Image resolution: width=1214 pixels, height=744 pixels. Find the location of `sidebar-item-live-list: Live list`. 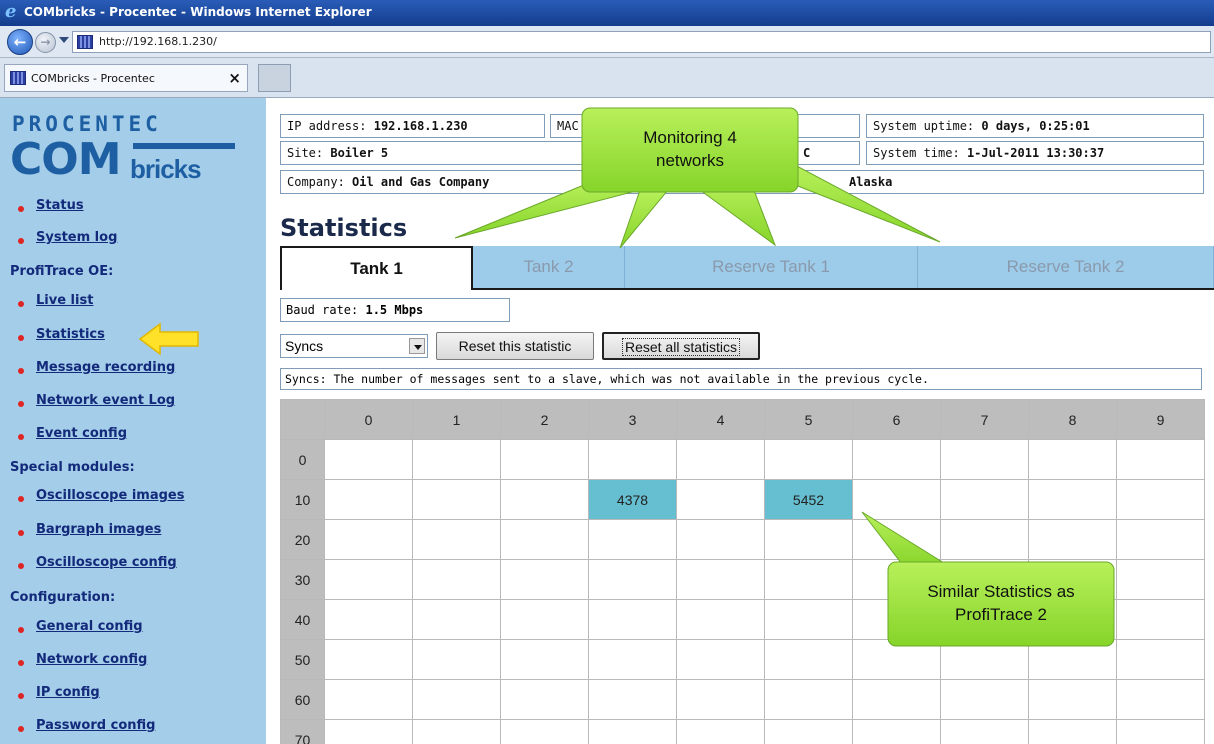

sidebar-item-live-list: Live list is located at coordinates (64, 300).